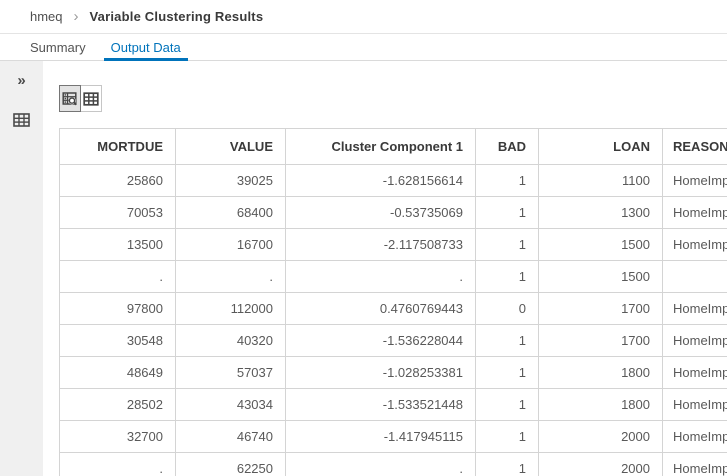 This screenshot has width=727, height=476. I want to click on table-magnifier-icon, so click(70, 99).